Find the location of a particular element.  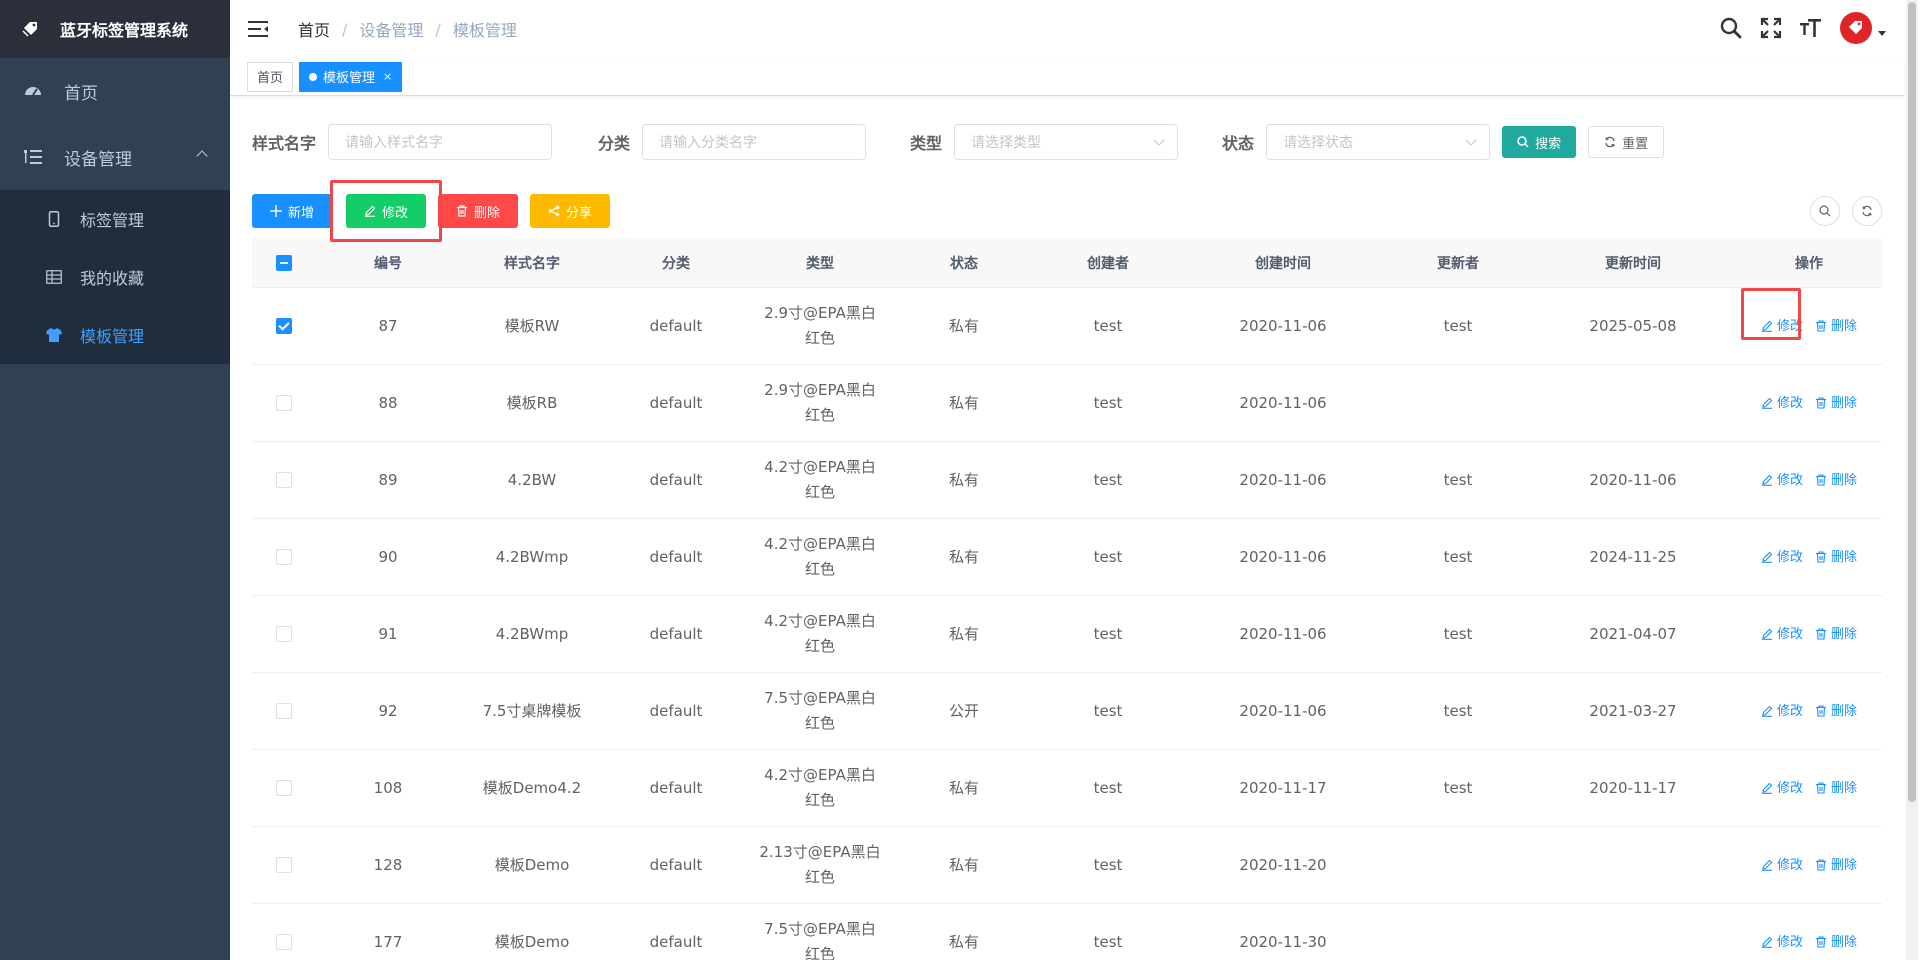

type-select: 请选择类型 is located at coordinates (1066, 142).